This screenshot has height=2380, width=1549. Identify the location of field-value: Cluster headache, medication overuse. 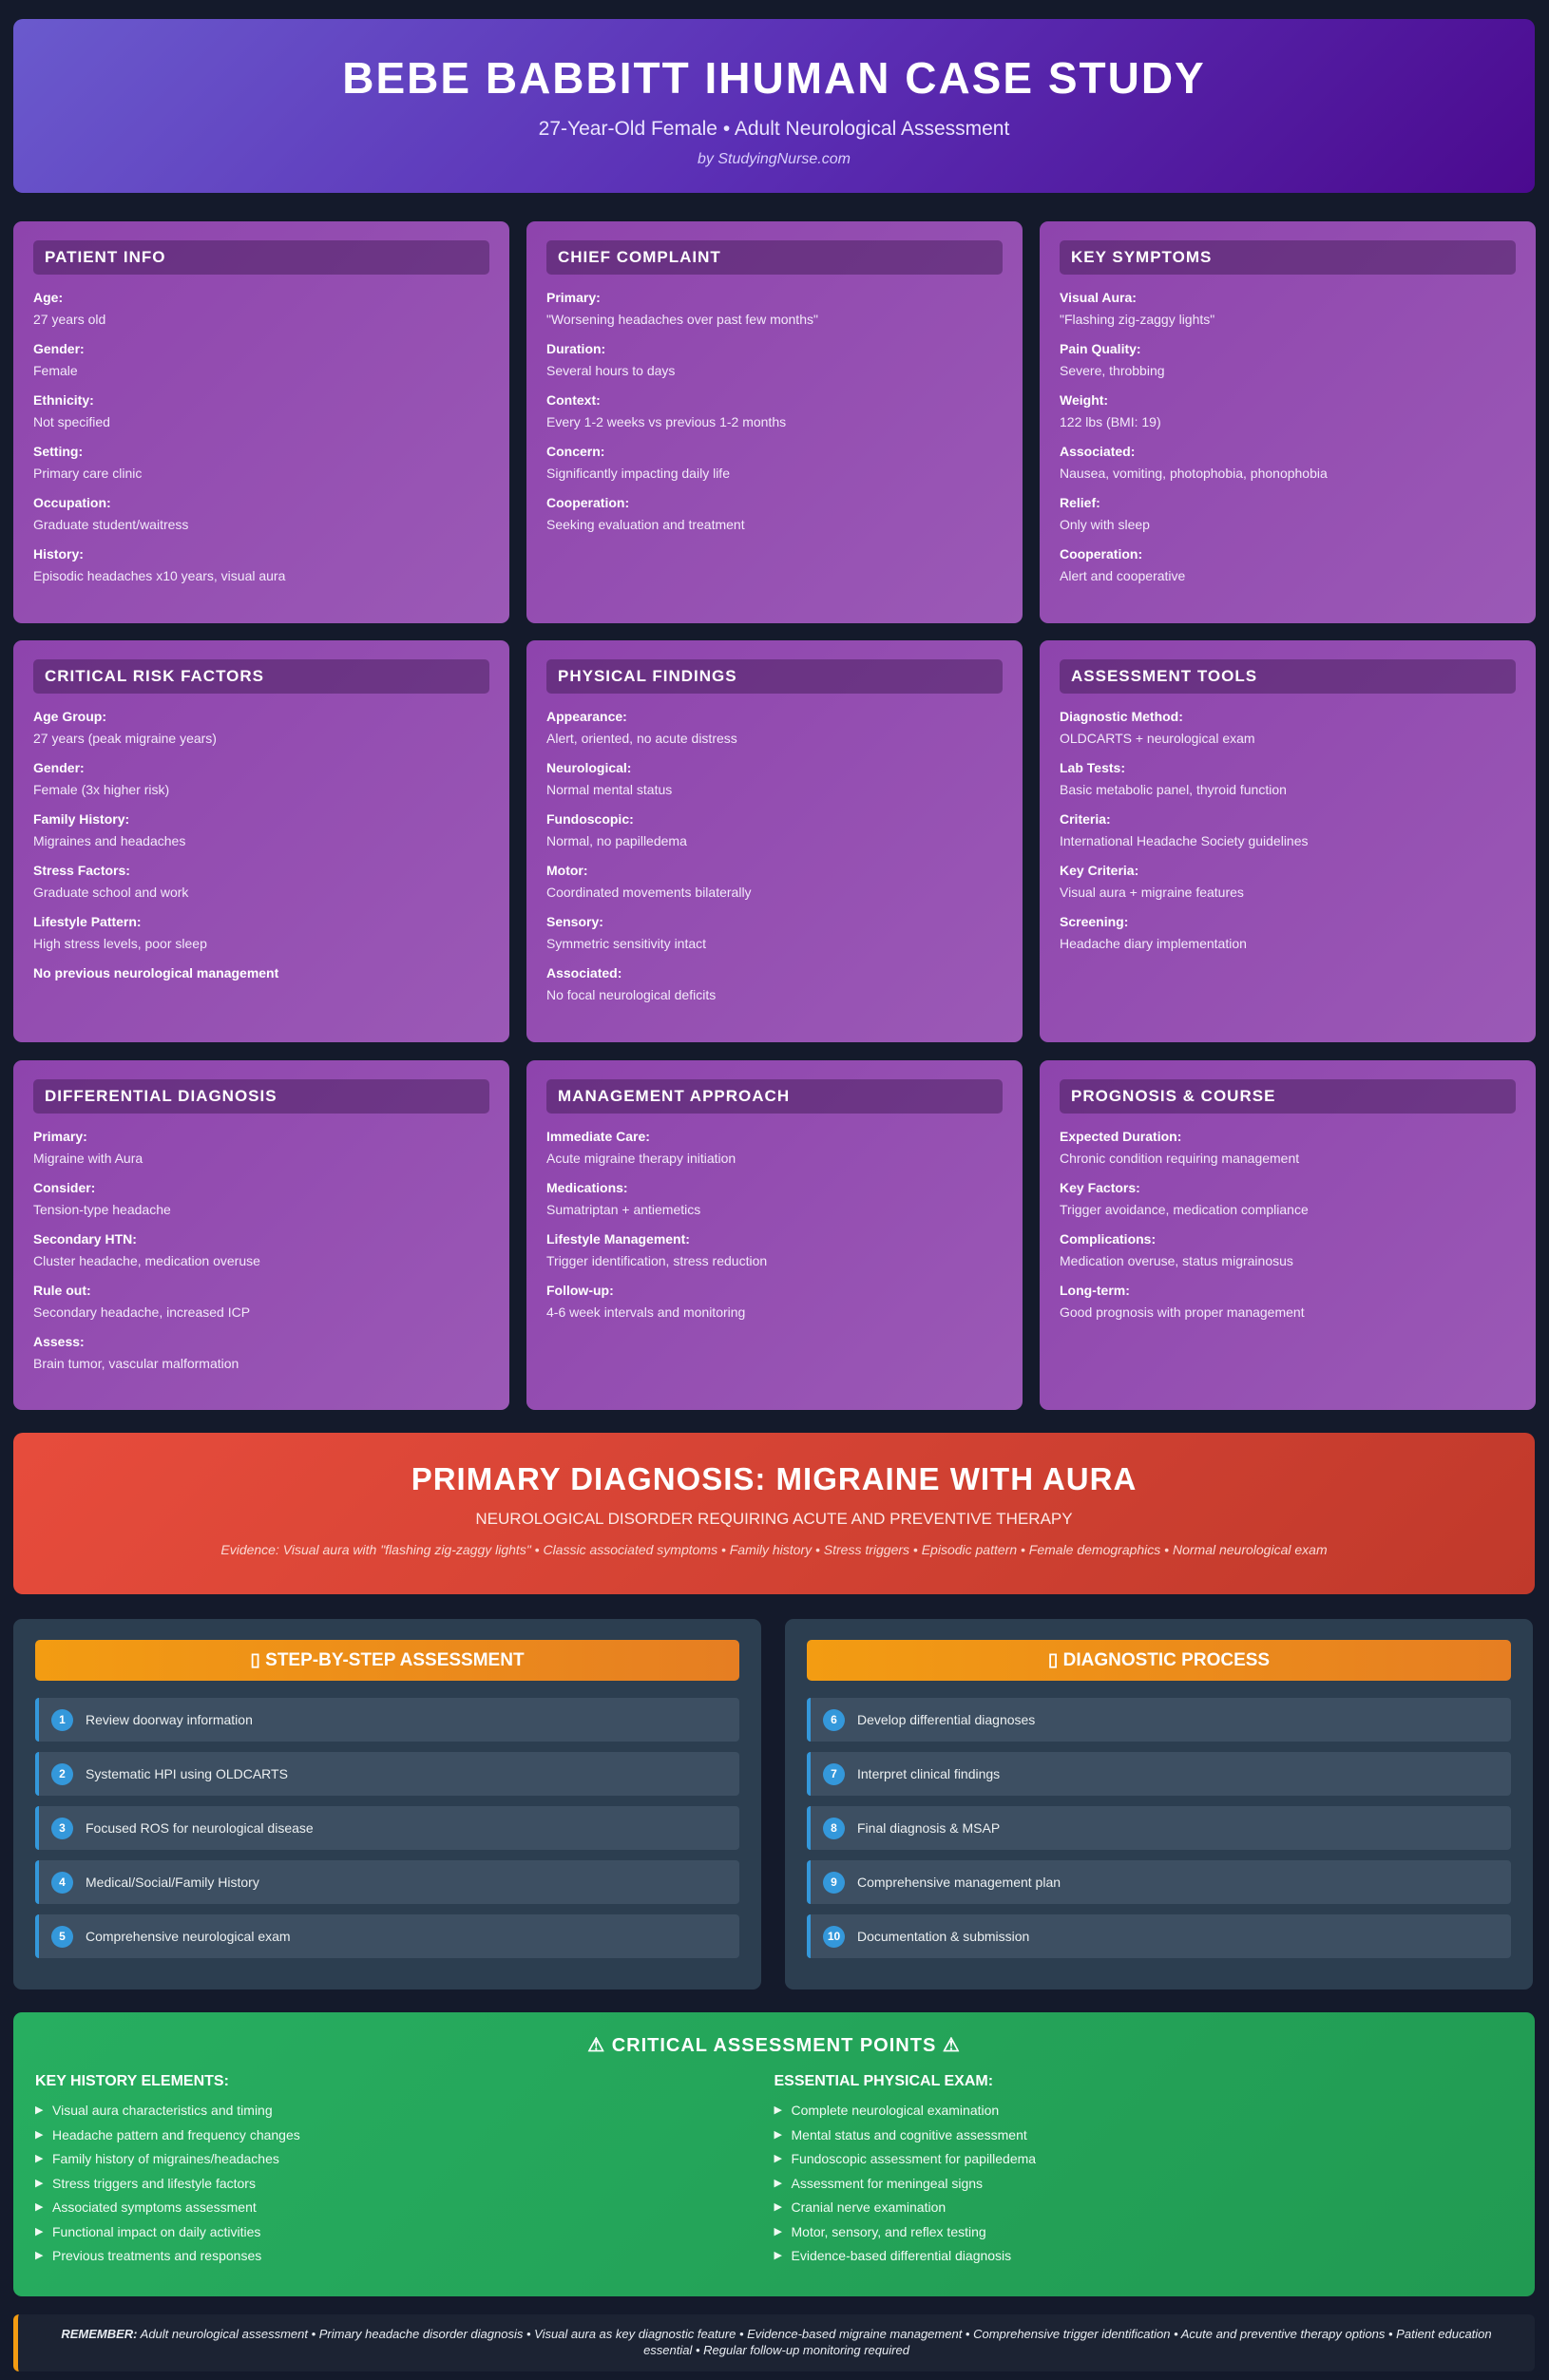
(146, 1260).